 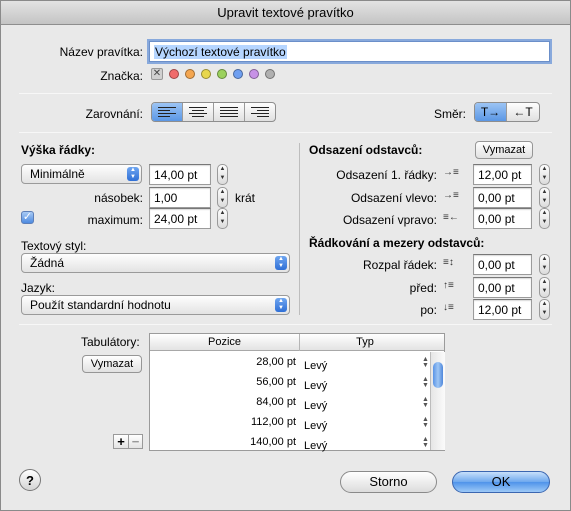 What do you see at coordinates (502, 197) in the screenshot?
I see `left-indent-field: 0,00 pt` at bounding box center [502, 197].